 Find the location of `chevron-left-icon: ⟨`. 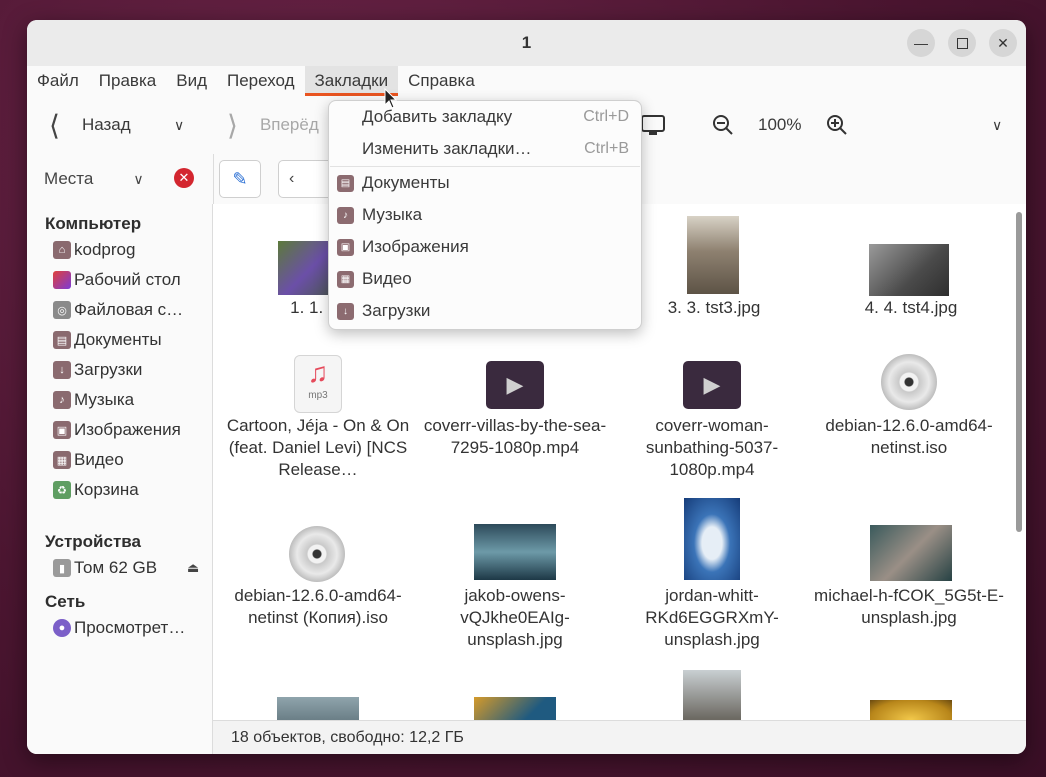

chevron-left-icon: ⟨ is located at coordinates (54, 125).